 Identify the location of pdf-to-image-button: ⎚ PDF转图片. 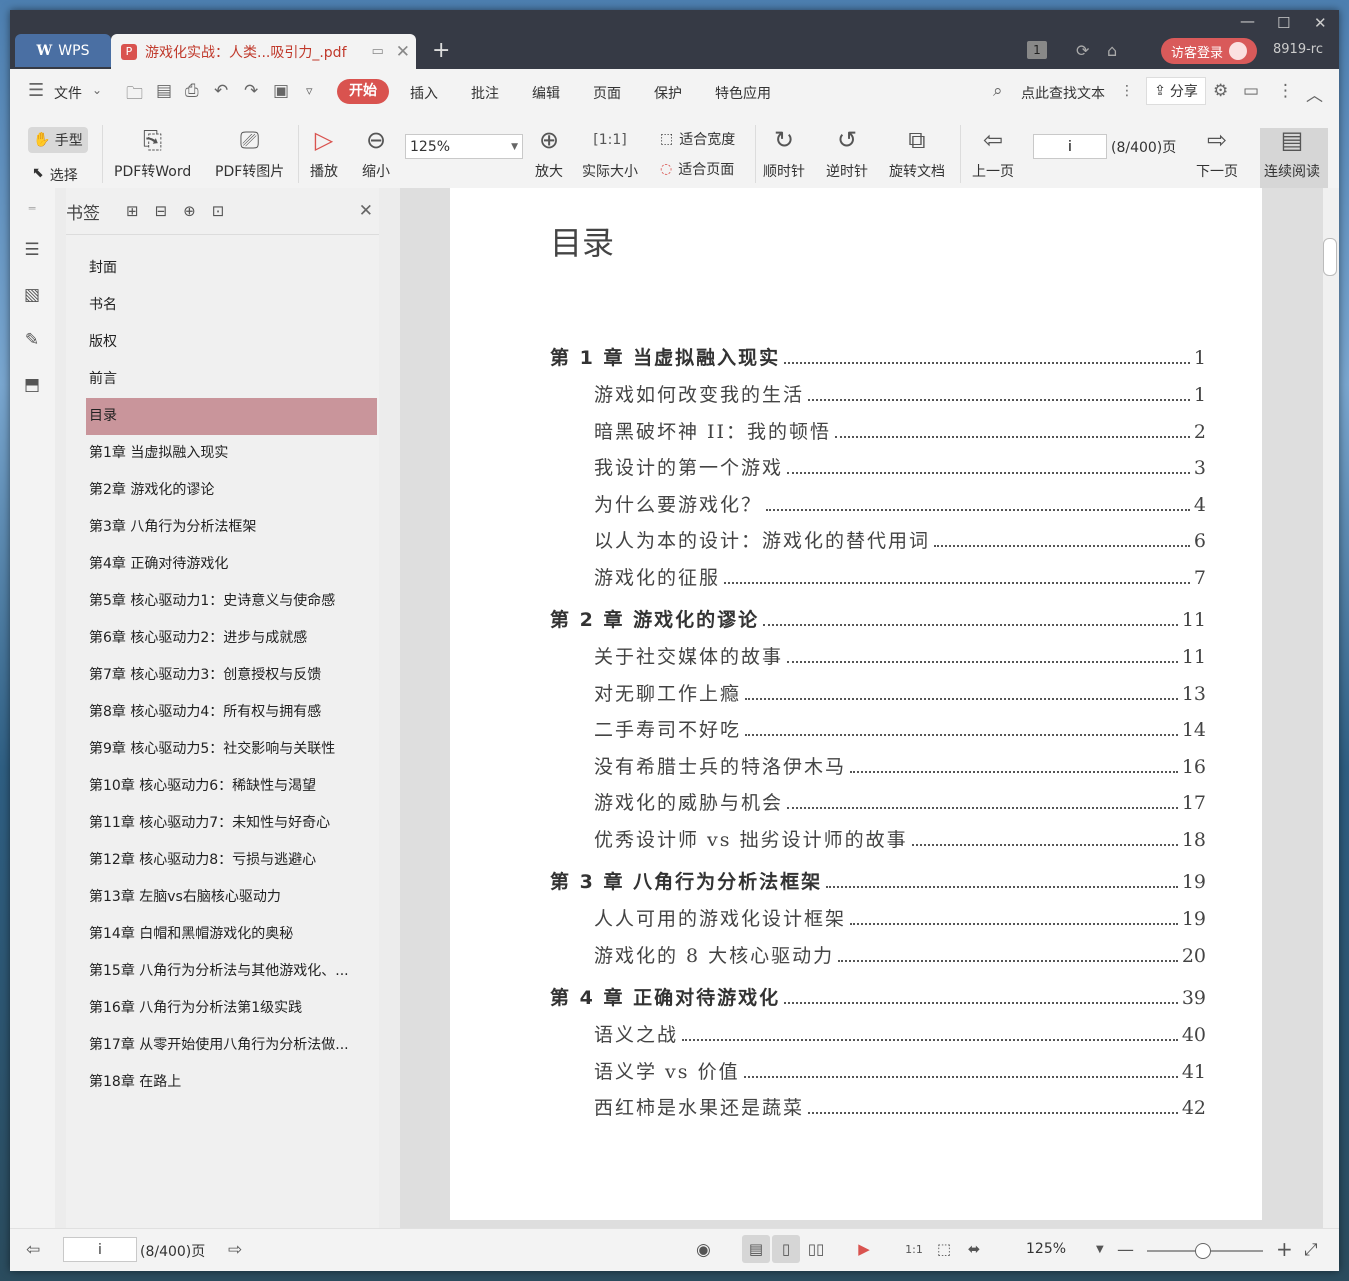
(249, 152).